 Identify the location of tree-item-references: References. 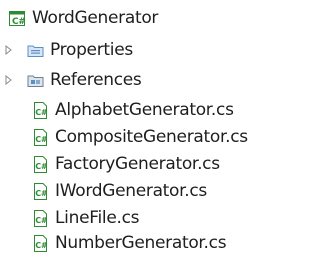
(73, 80).